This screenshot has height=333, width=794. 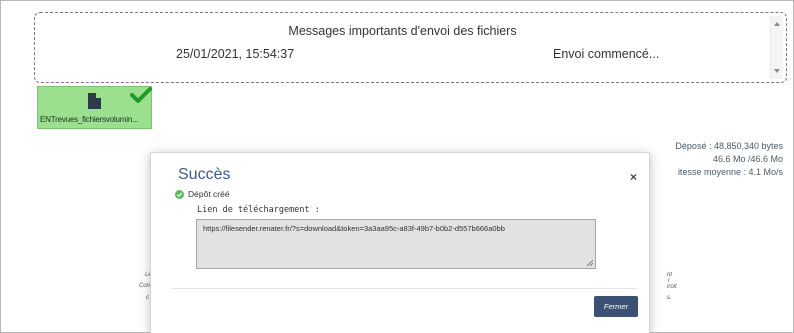 What do you see at coordinates (777, 24) in the screenshot?
I see `scroll-up-arrow-icon` at bounding box center [777, 24].